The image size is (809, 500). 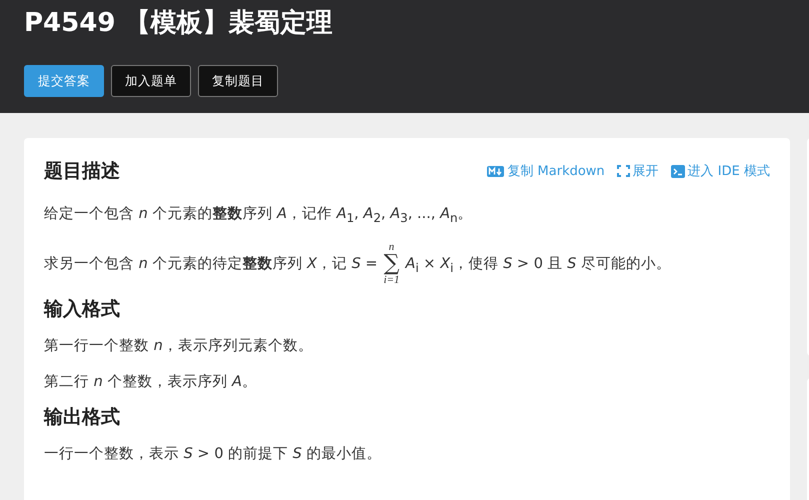 I want to click on summation-formula: n ∑ i=1, so click(x=392, y=264).